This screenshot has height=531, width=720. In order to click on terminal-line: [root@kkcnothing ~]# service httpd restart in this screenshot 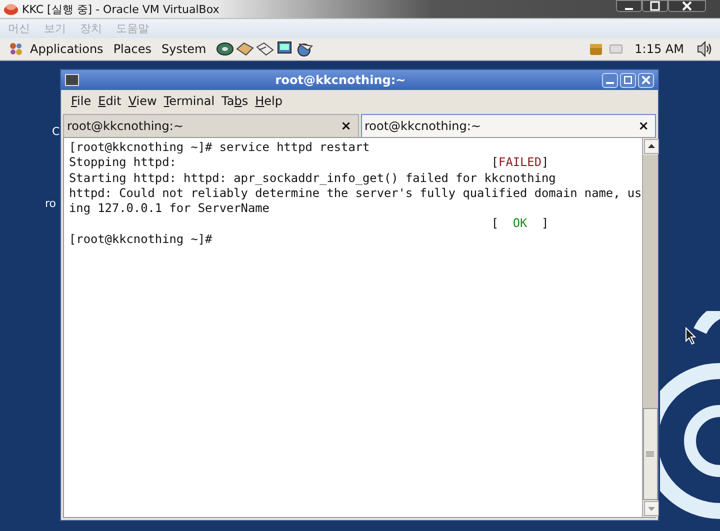, I will do `click(219, 147)`.